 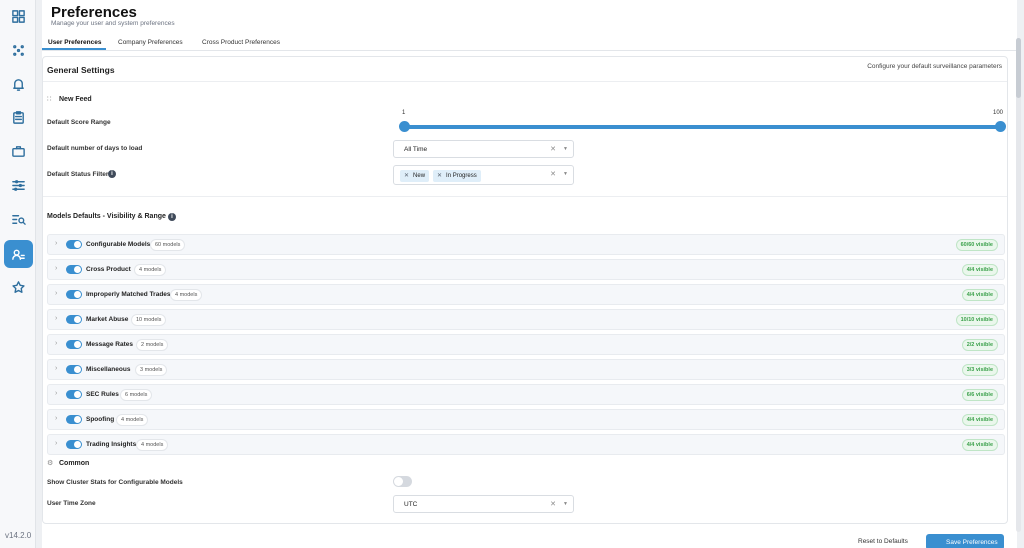 I want to click on save-button-label: Save Preferences, so click(x=972, y=542).